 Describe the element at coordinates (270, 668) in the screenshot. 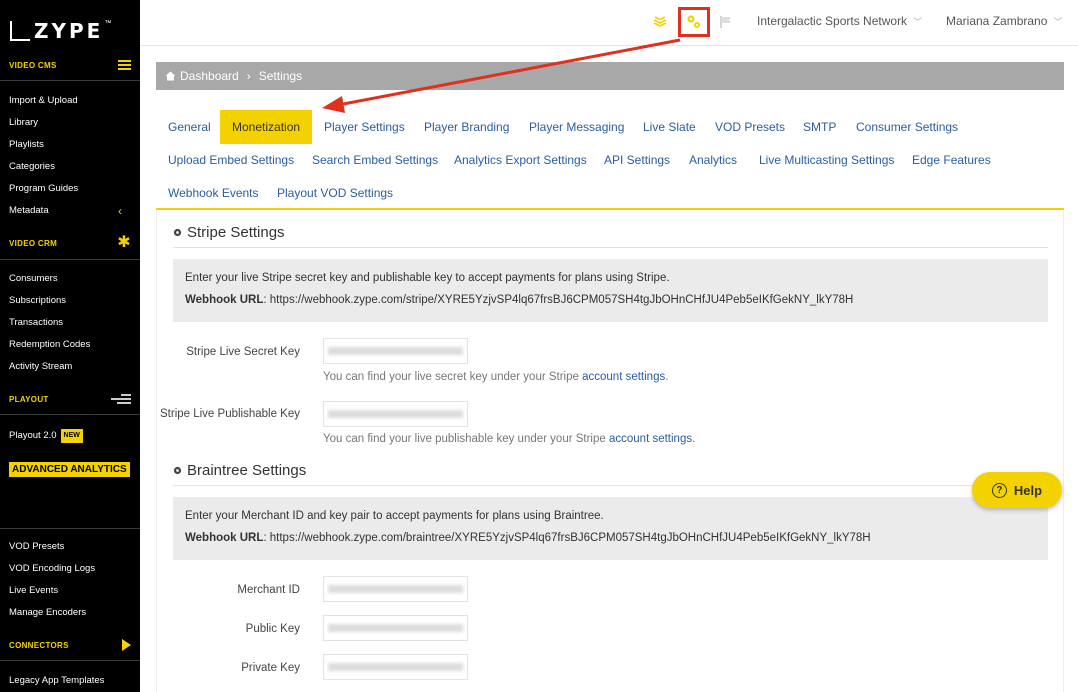

I see `private-key-label: Private Key` at that location.